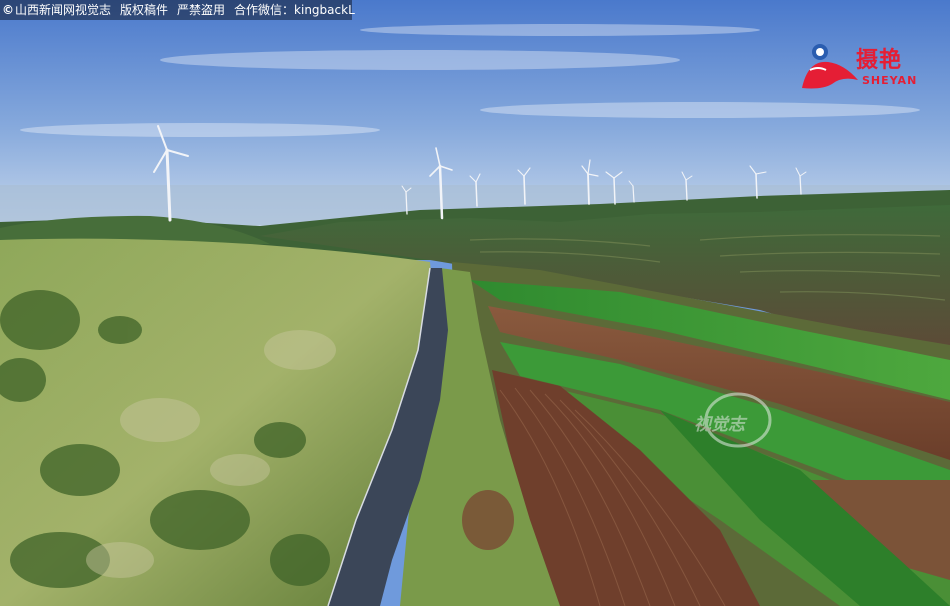  Describe the element at coordinates (63, 10) in the screenshot. I see `caption-source: 山西新闻网视觉志` at that location.